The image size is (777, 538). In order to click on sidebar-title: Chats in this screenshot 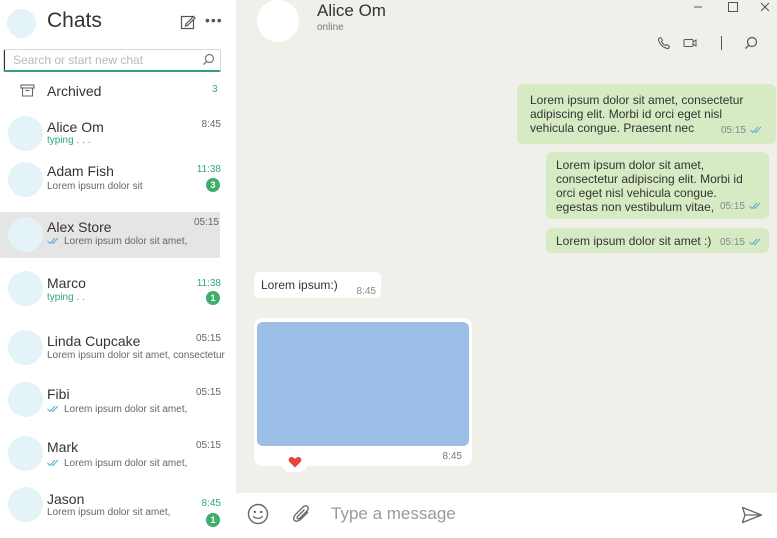, I will do `click(74, 20)`.